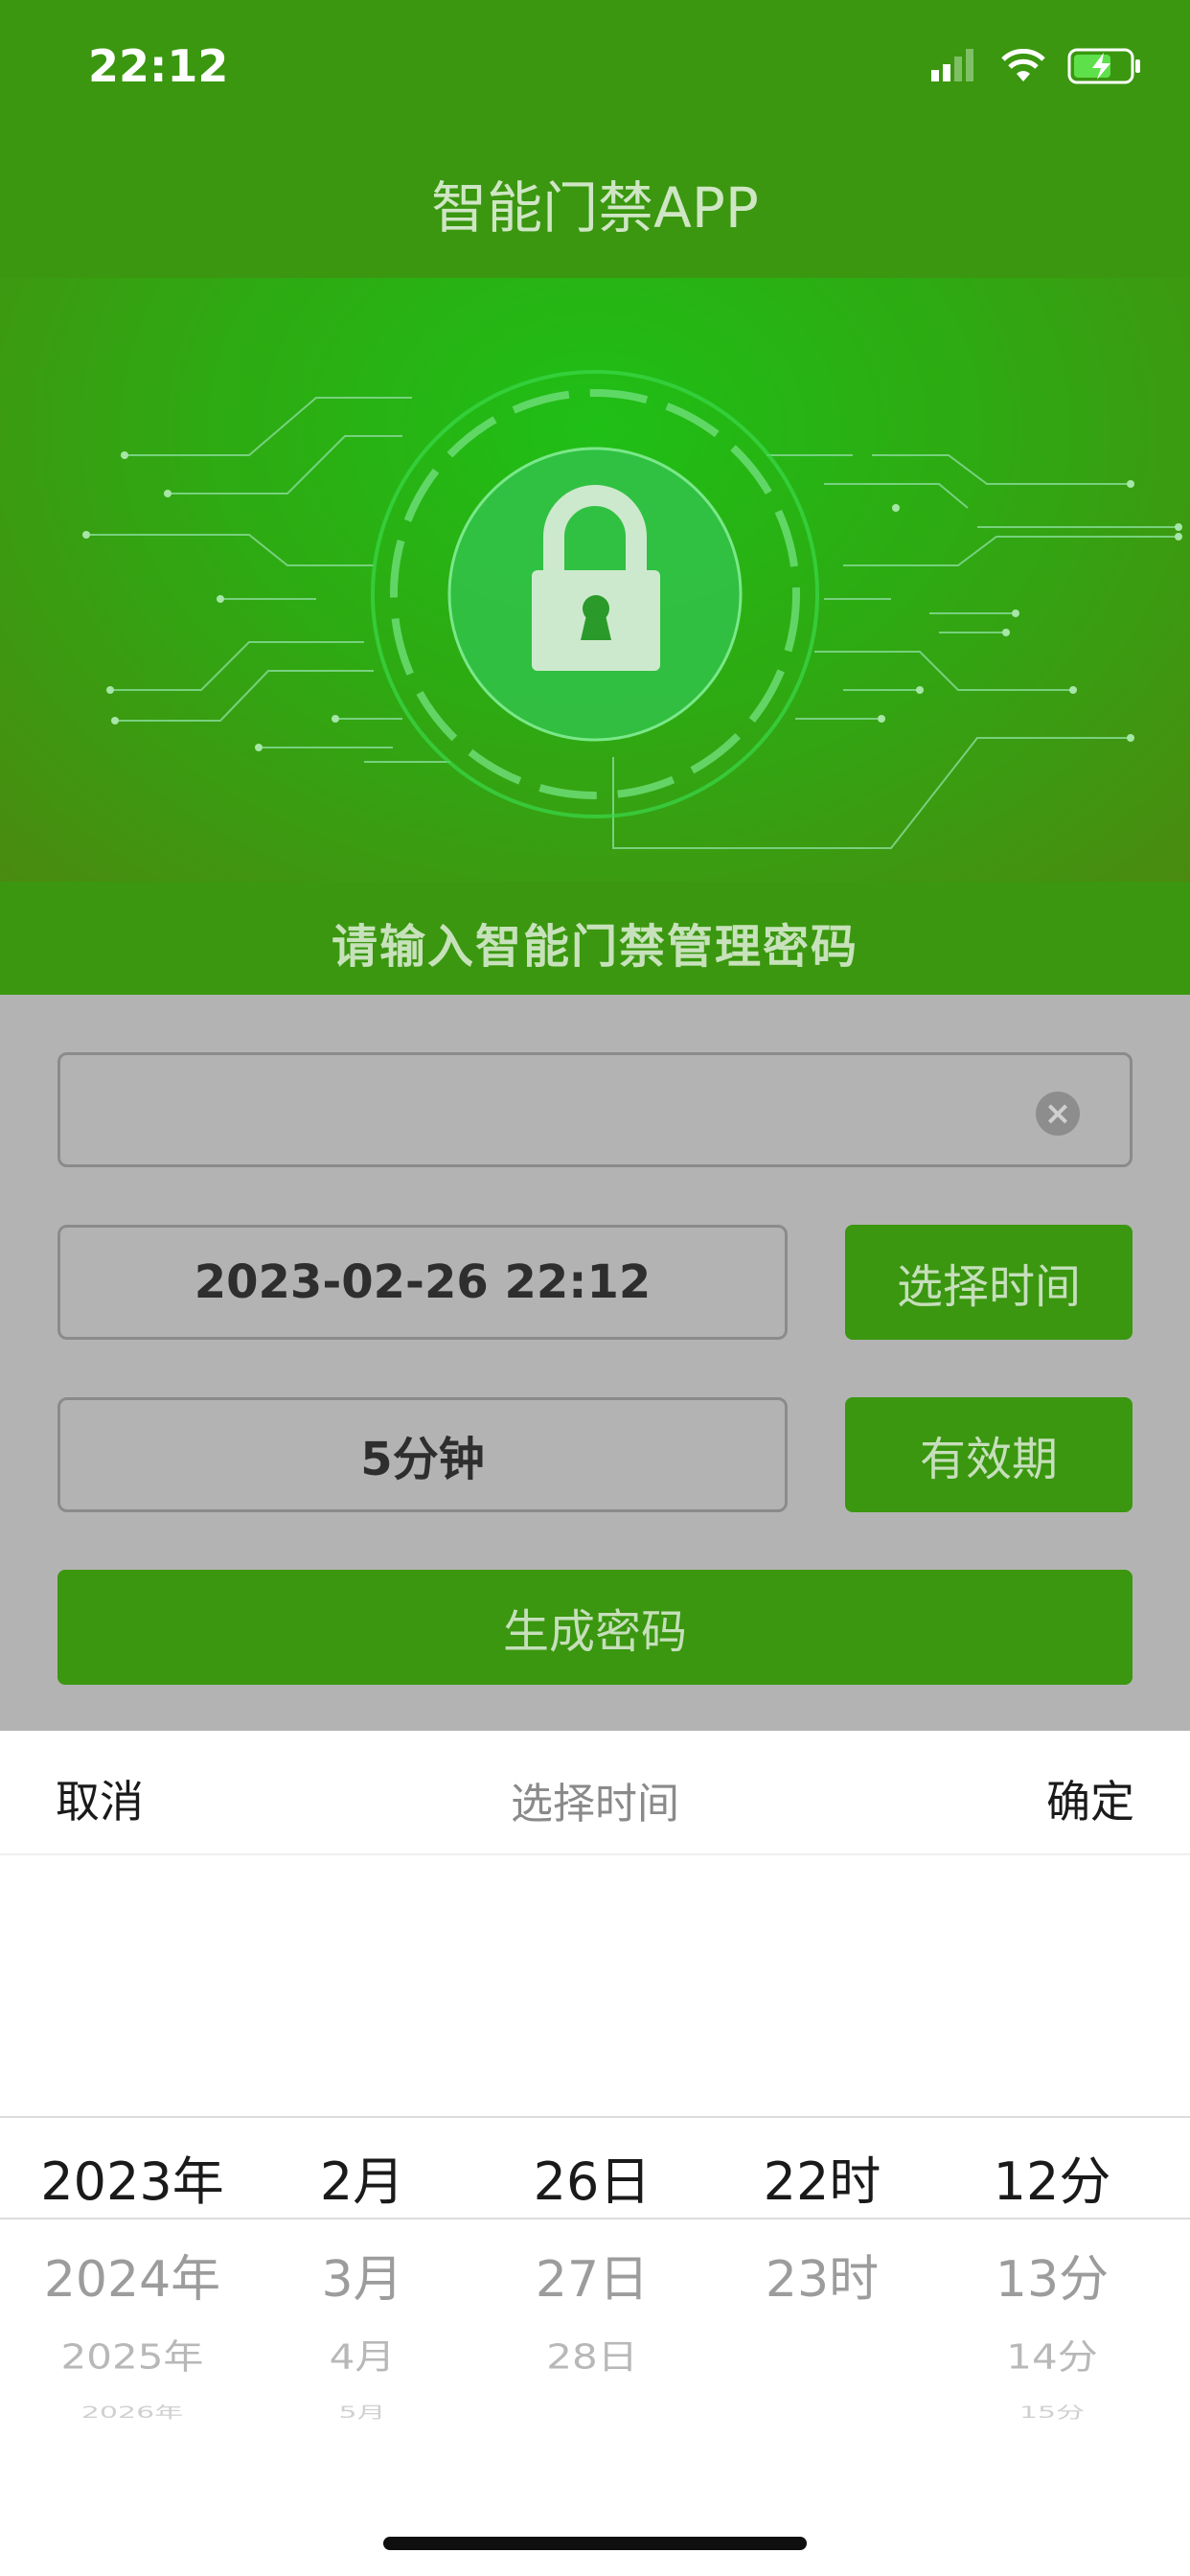 Image resolution: width=1190 pixels, height=2576 pixels. I want to click on app-title: 智能门禁APP, so click(595, 208).